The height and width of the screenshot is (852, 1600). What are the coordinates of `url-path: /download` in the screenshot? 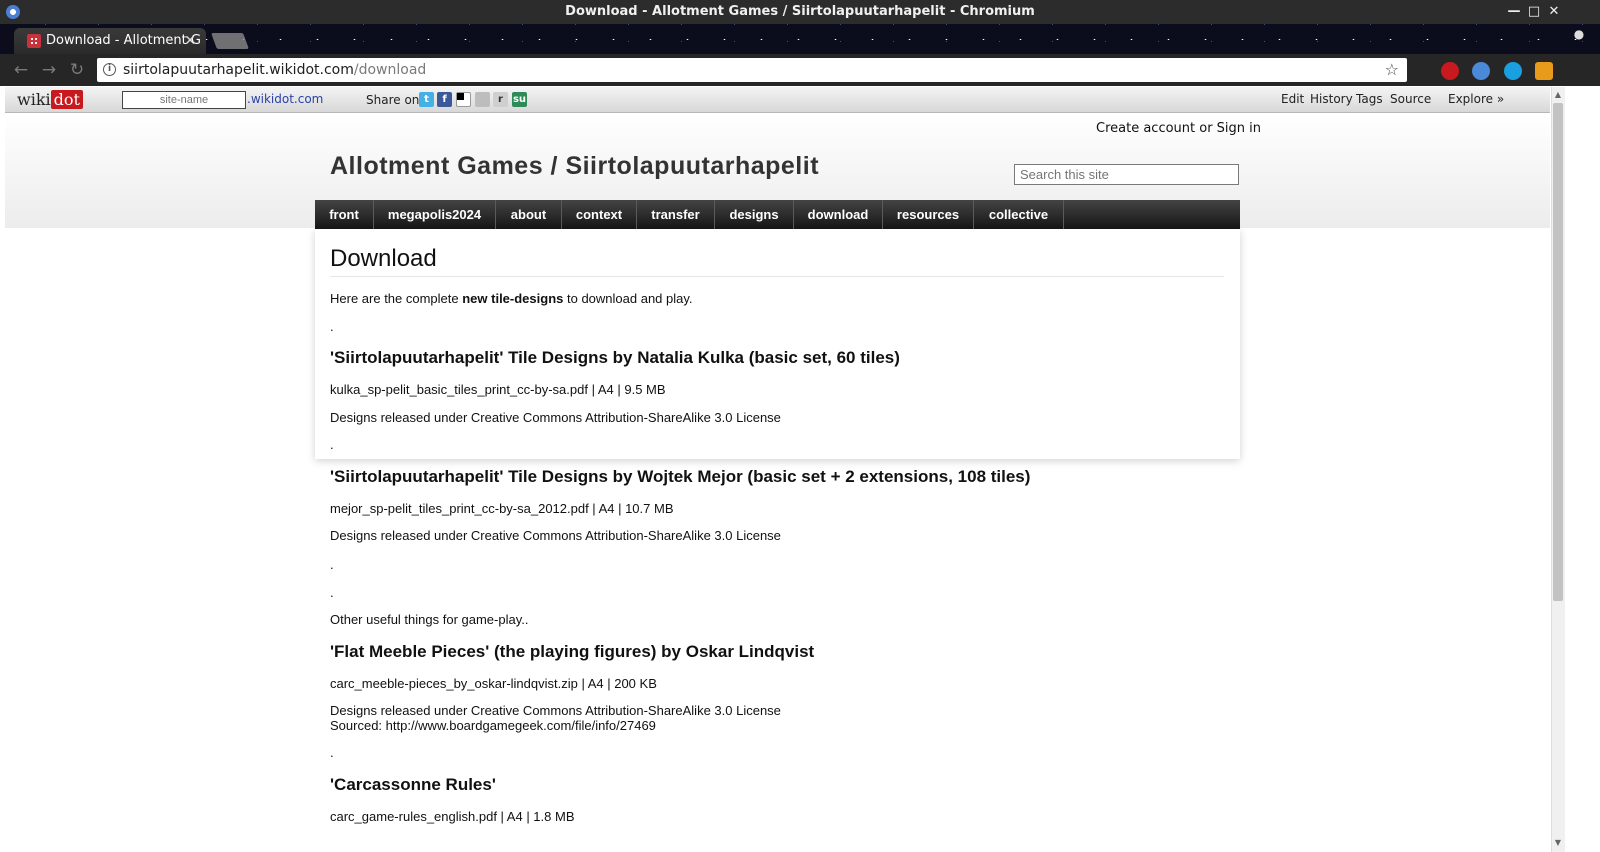 It's located at (390, 70).